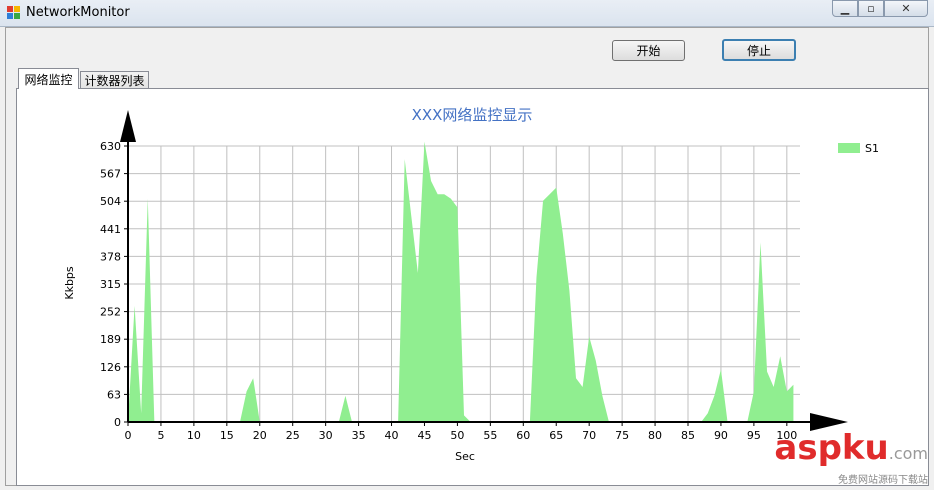 The height and width of the screenshot is (490, 934). Describe the element at coordinates (110, 201) in the screenshot. I see `y-tick-label: 504` at that location.